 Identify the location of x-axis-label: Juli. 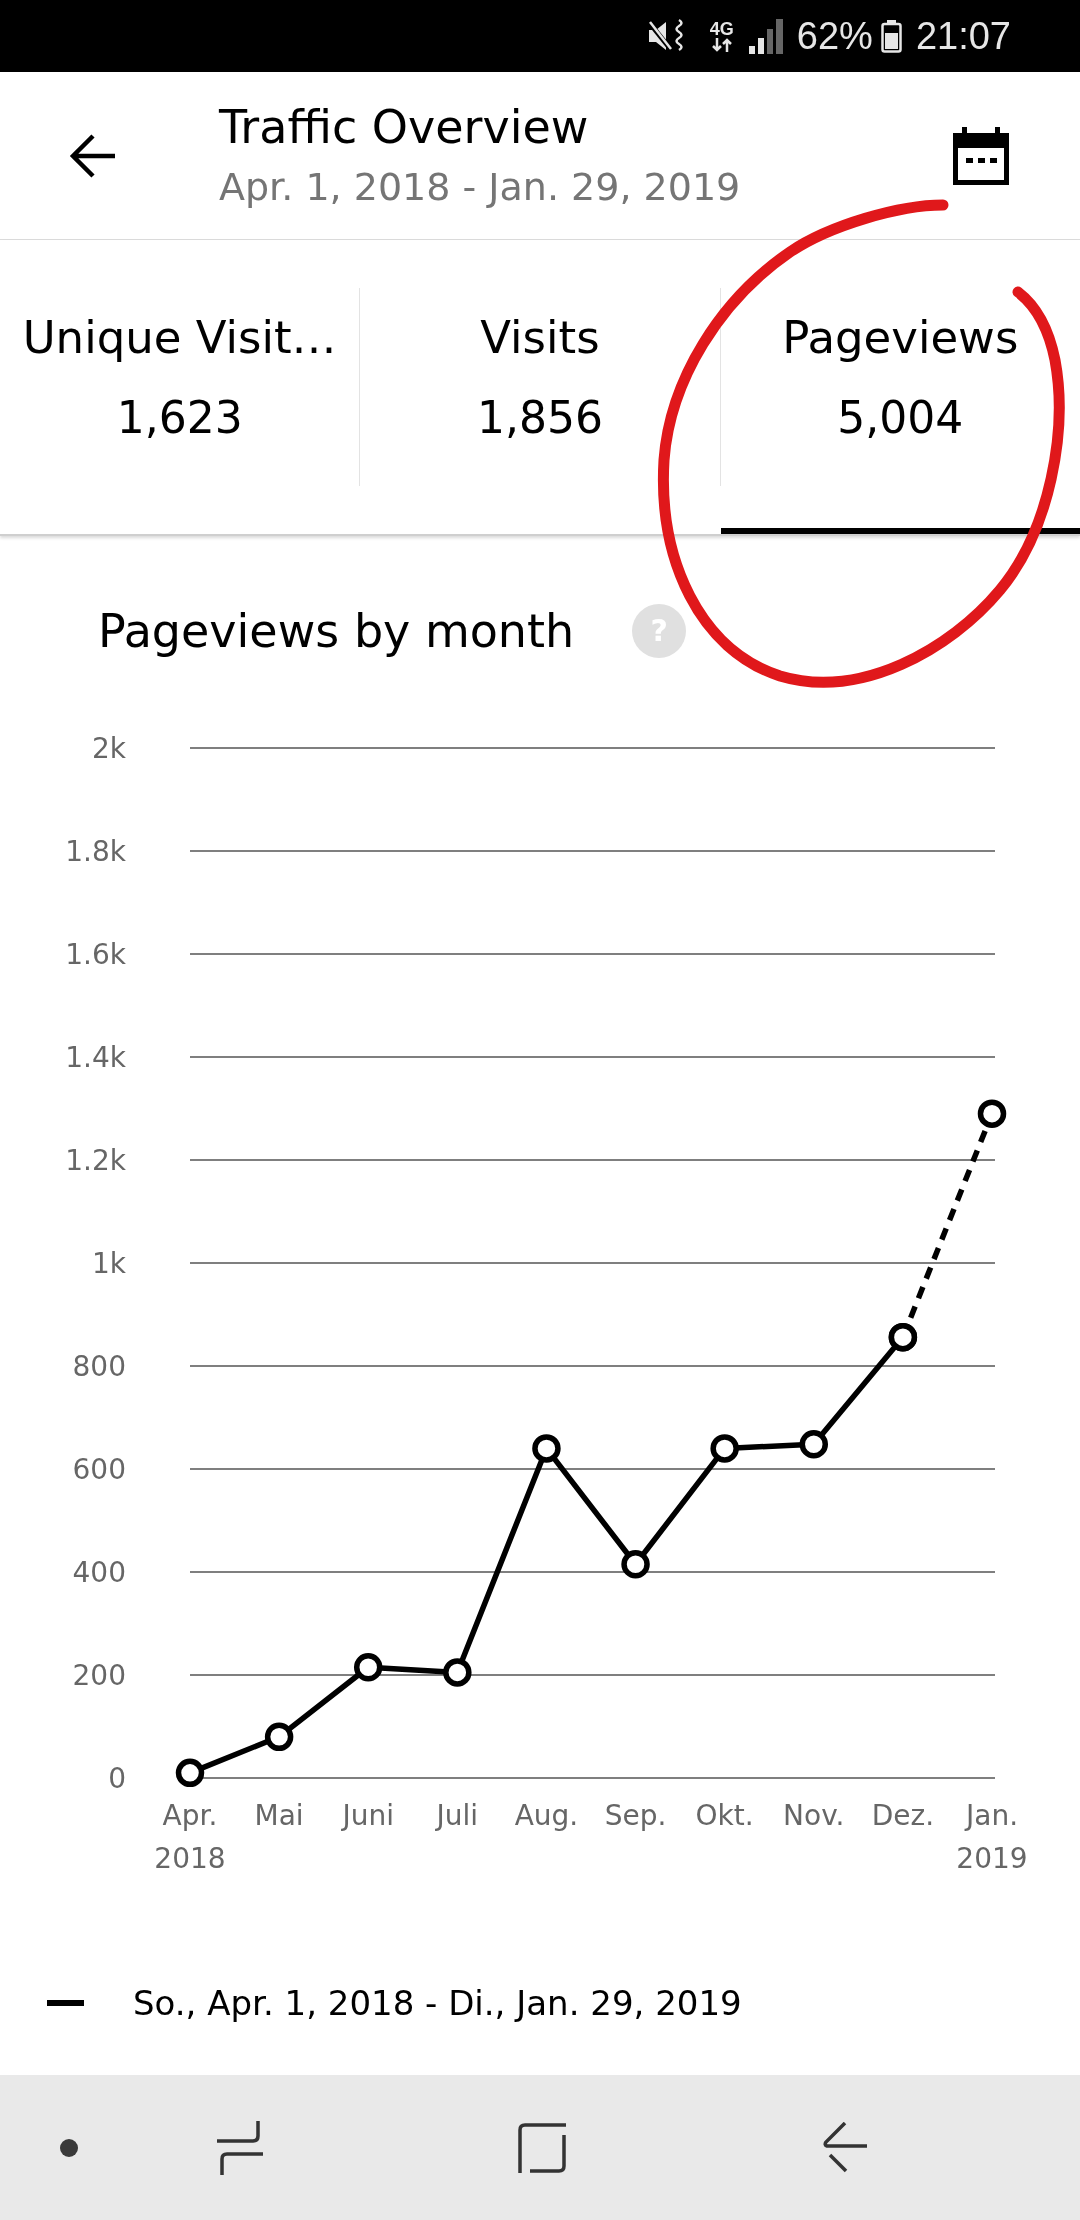
(457, 1816).